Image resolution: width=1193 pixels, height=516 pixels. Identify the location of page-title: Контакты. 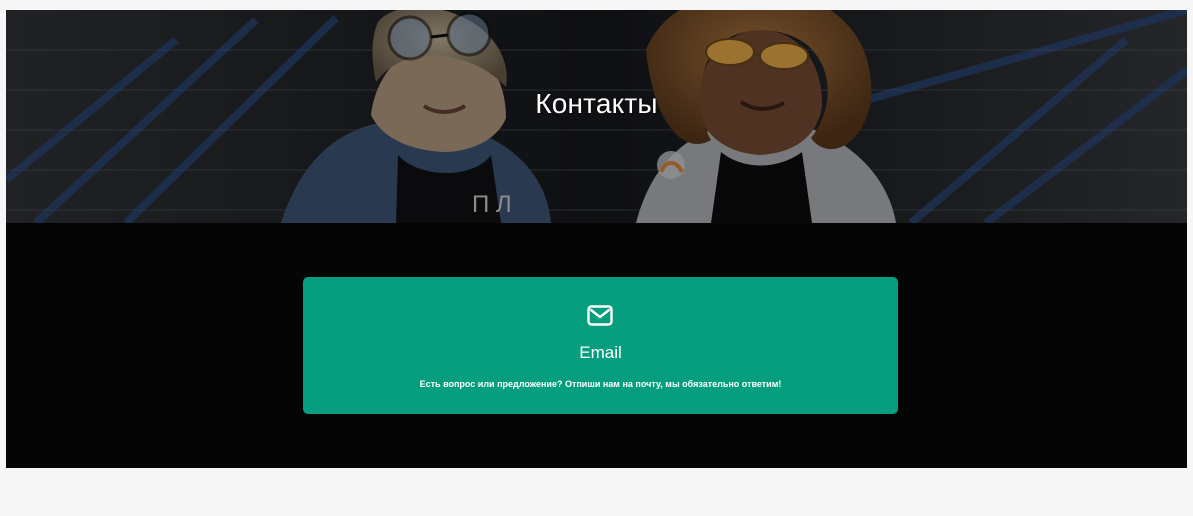
(596, 103).